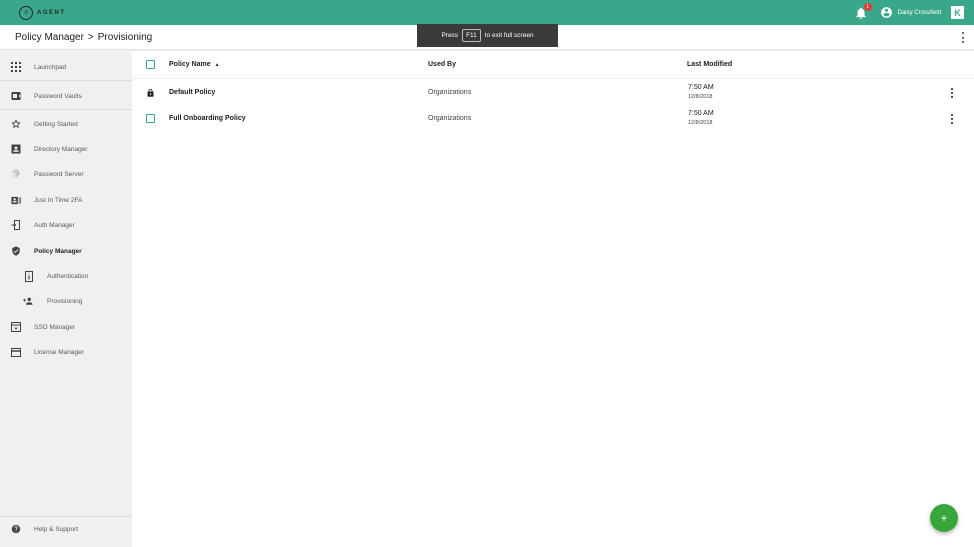  What do you see at coordinates (54, 225) in the screenshot?
I see `sidebar-item-label: Auth Manager` at bounding box center [54, 225].